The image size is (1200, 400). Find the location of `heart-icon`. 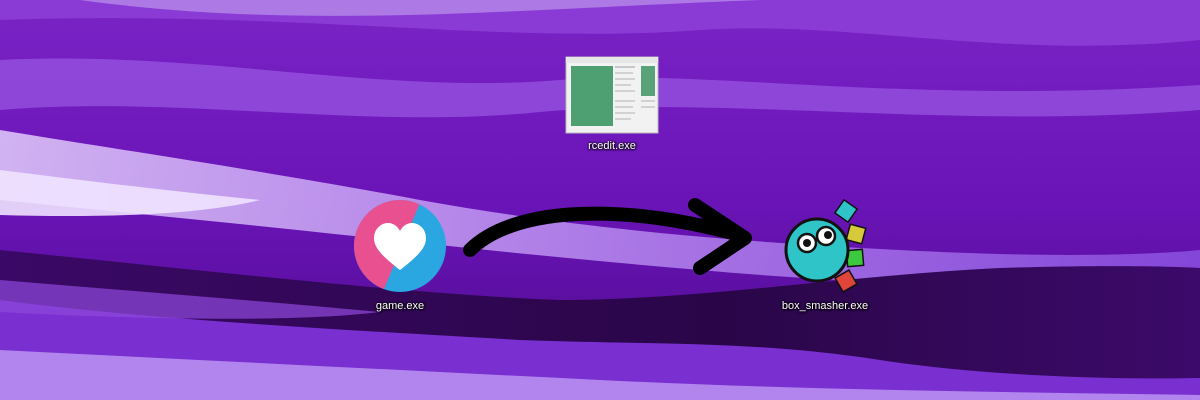

heart-icon is located at coordinates (400, 246).